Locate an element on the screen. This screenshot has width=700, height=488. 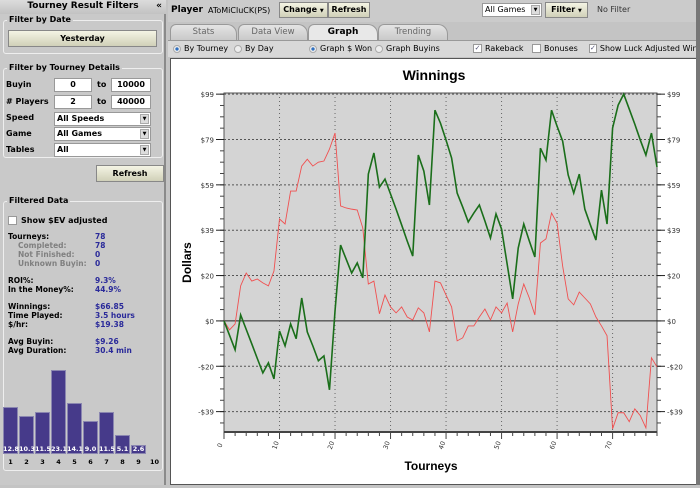
players-from-input: 2 is located at coordinates (73, 102).